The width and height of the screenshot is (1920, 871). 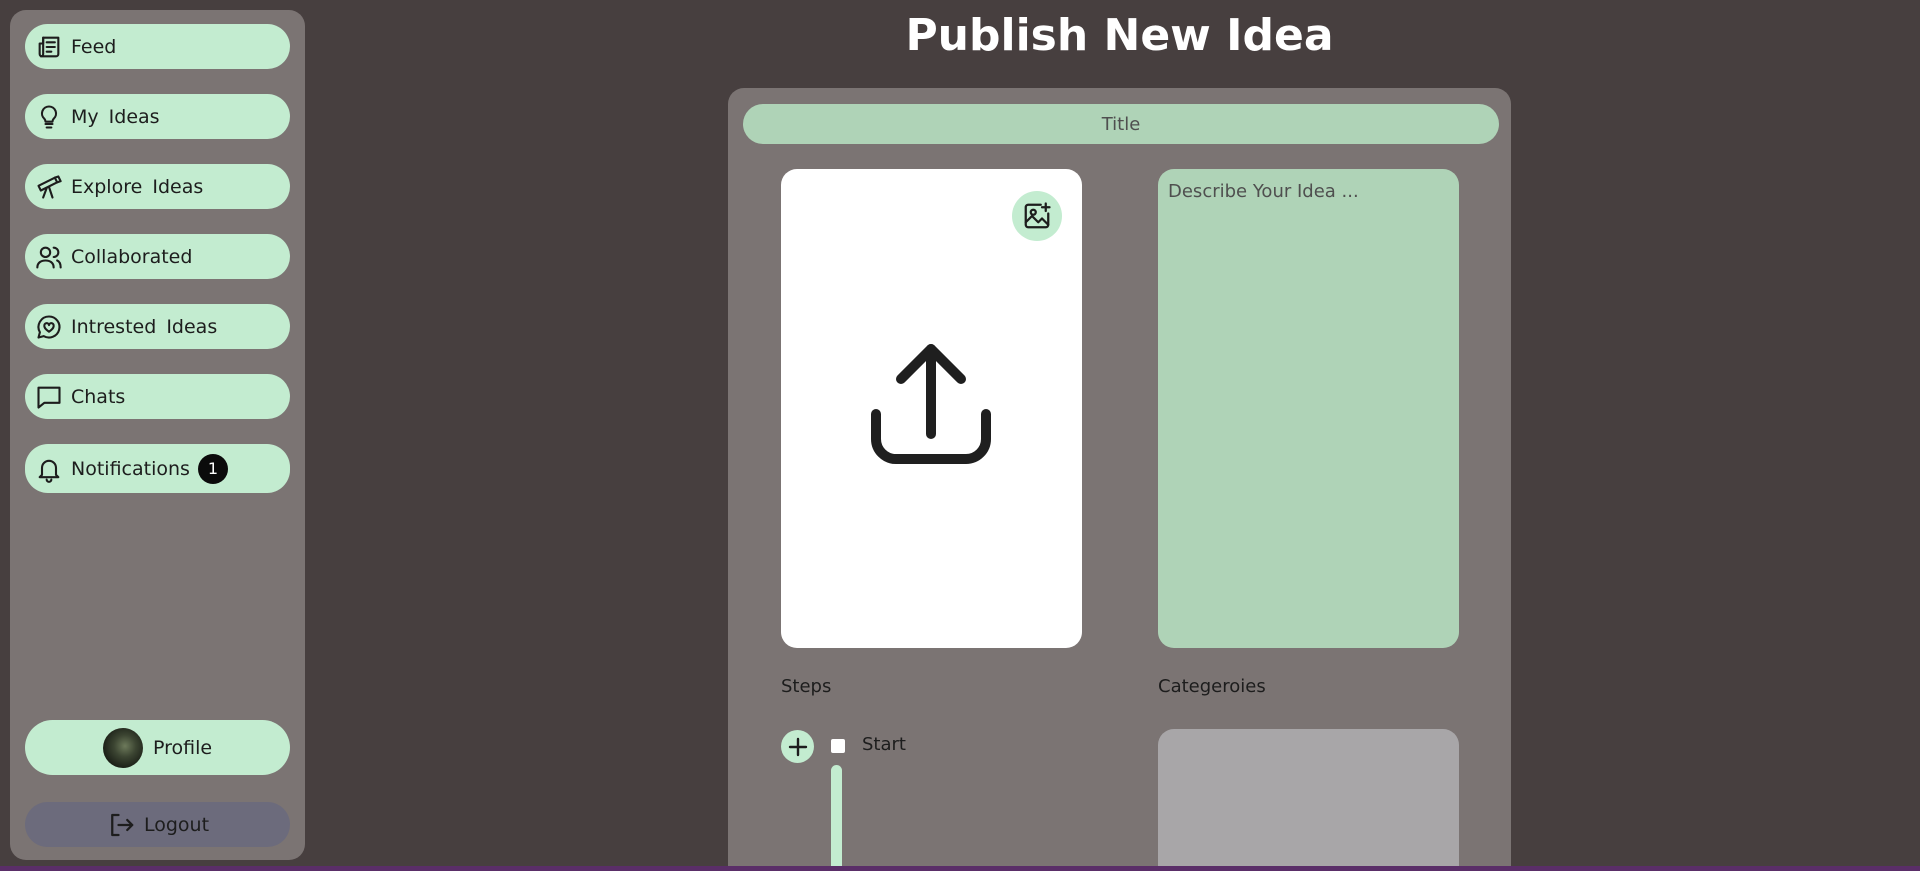 I want to click on sidebar-item-label: Intrested Ideas, so click(x=144, y=326).